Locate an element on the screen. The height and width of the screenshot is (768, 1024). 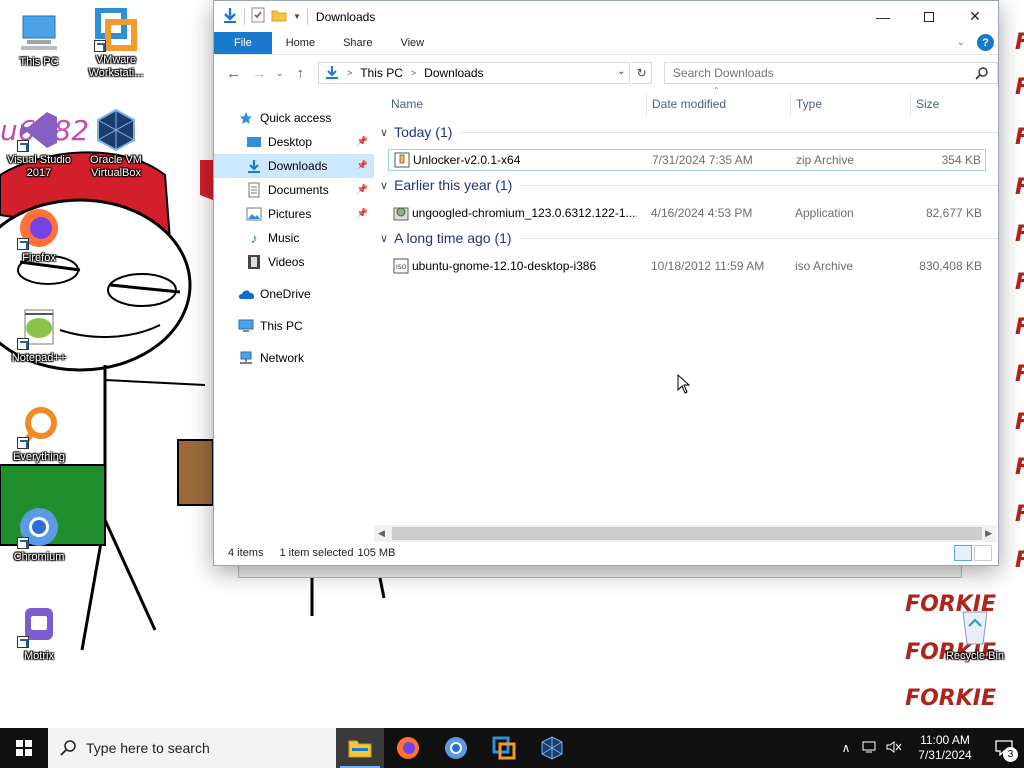
nav-item-videos: Videos is located at coordinates (294, 262).